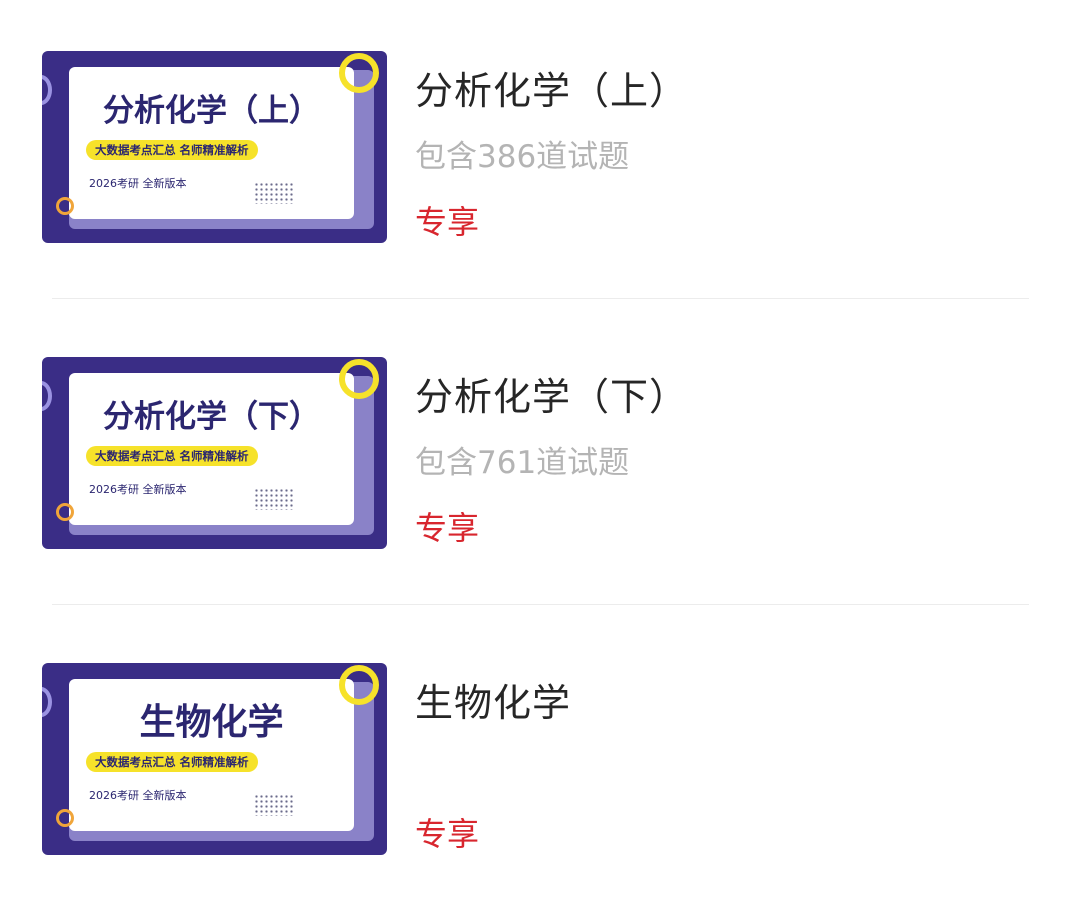  I want to click on course-cover-image: 分析化学（下） 大数据考点汇总 名师精准解析 2026考研 全新版本, so click(214, 453).